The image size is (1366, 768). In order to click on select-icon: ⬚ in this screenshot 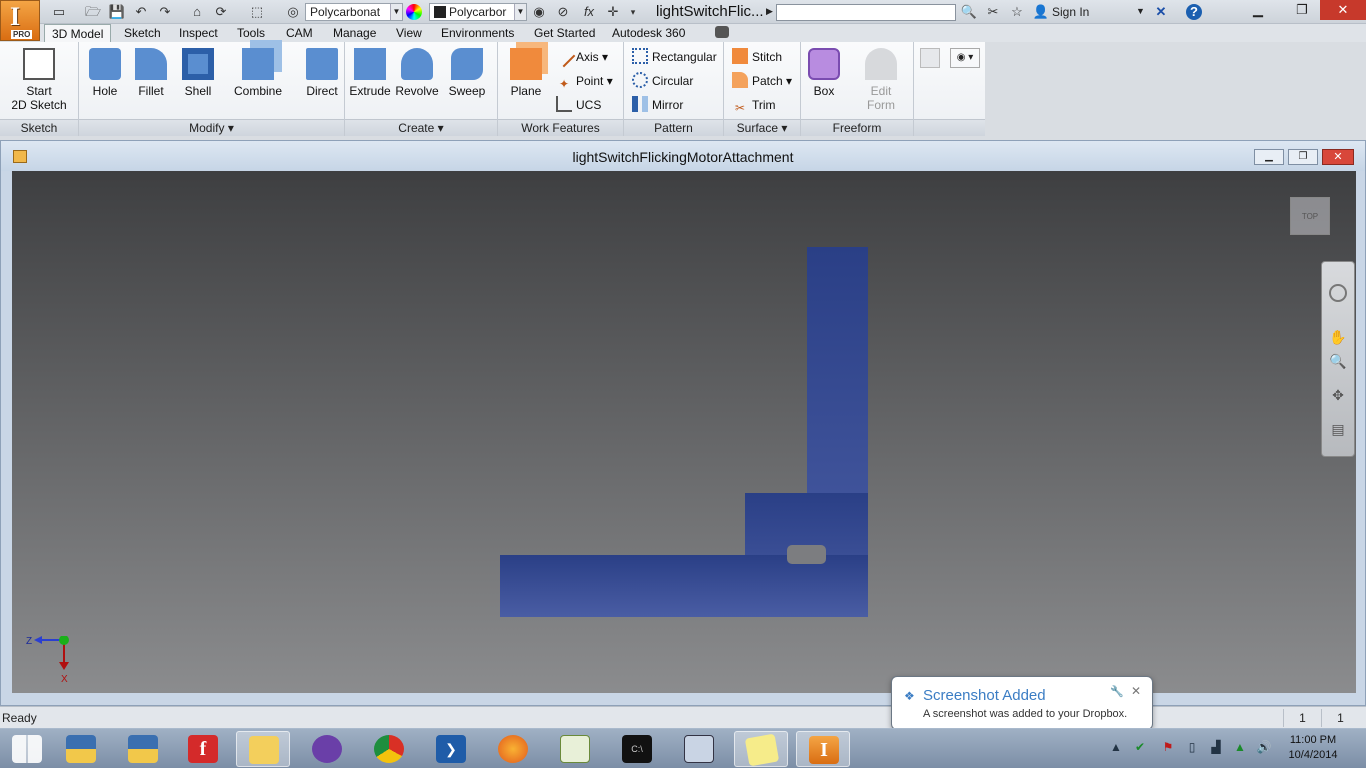, I will do `click(257, 12)`.